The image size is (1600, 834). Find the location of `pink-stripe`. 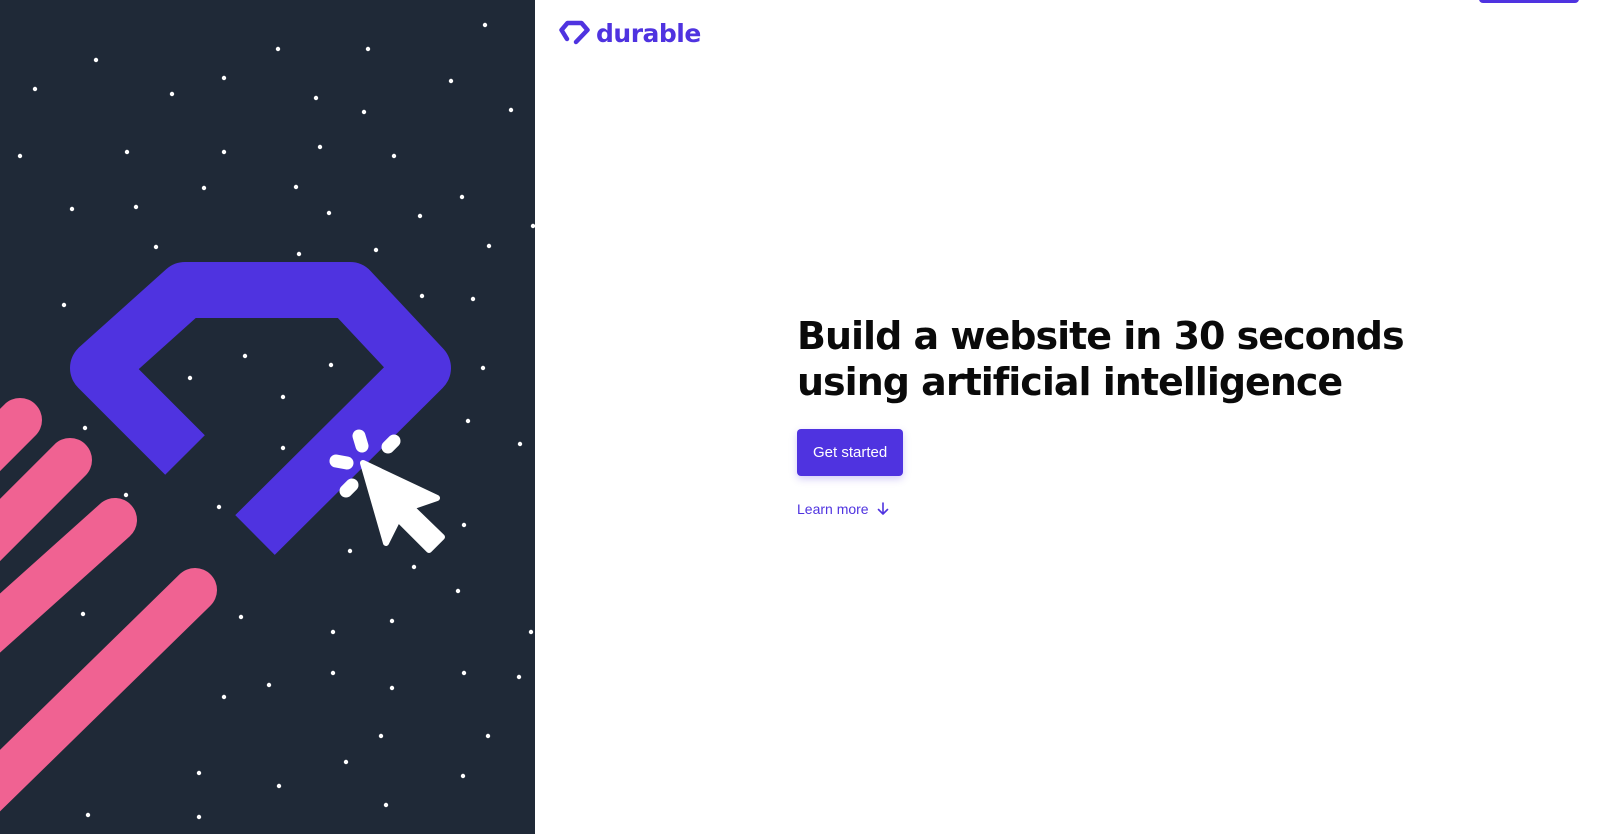

pink-stripe is located at coordinates (21, 435).